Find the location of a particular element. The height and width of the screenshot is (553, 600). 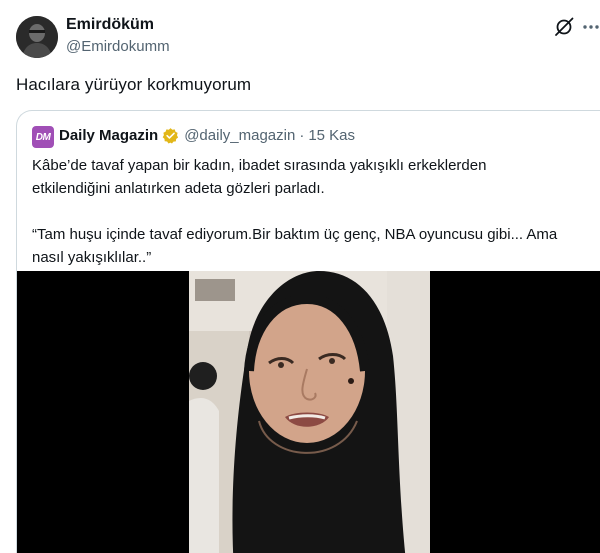

author-handle: @Emirdokumm is located at coordinates (118, 46).